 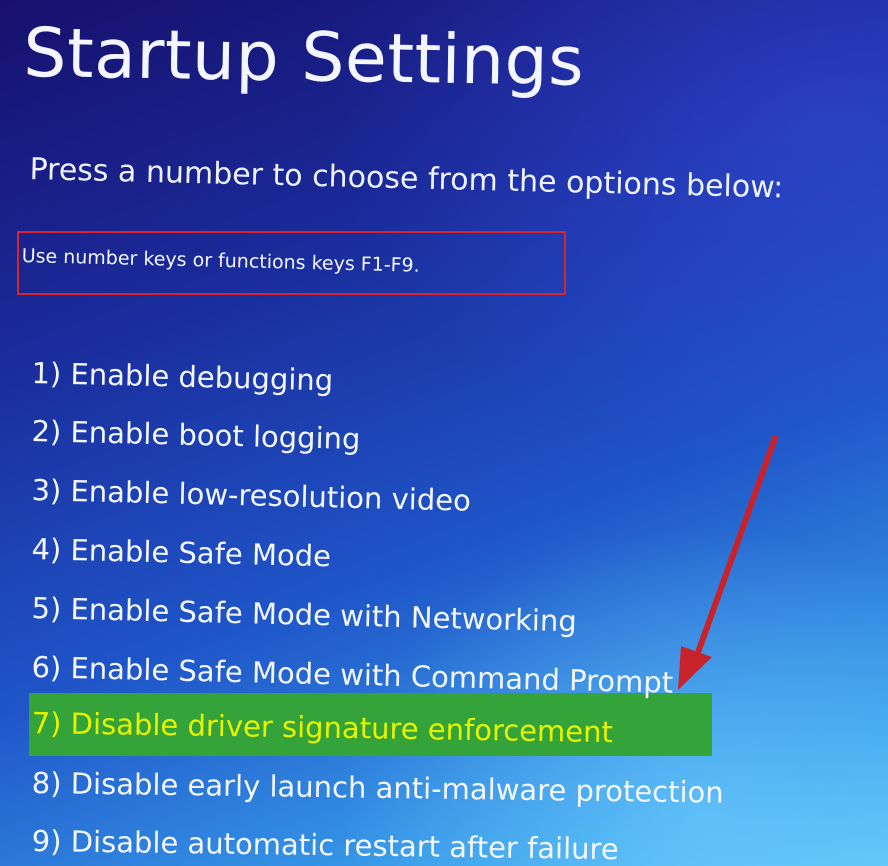 I want to click on option-safe-mode-networking: 5) Enable Safe Mode with Networking, so click(x=304, y=614).